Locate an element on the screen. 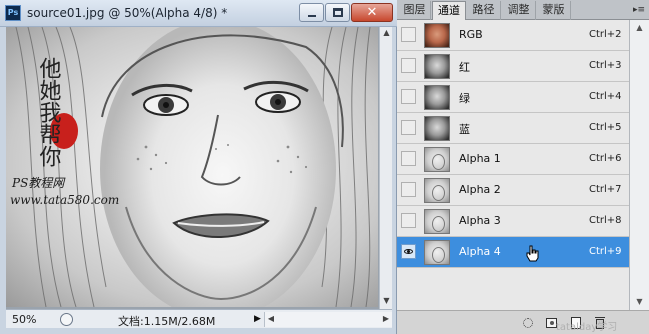 The width and height of the screenshot is (649, 334). maximize-icon is located at coordinates (338, 12).